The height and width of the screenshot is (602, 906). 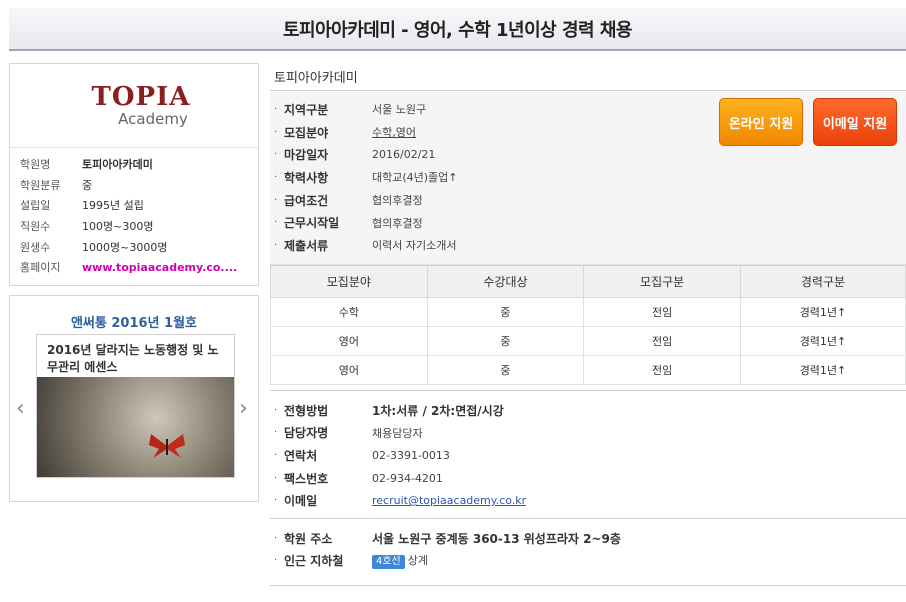 I want to click on subway-value: 4호선 상계, so click(x=400, y=561).